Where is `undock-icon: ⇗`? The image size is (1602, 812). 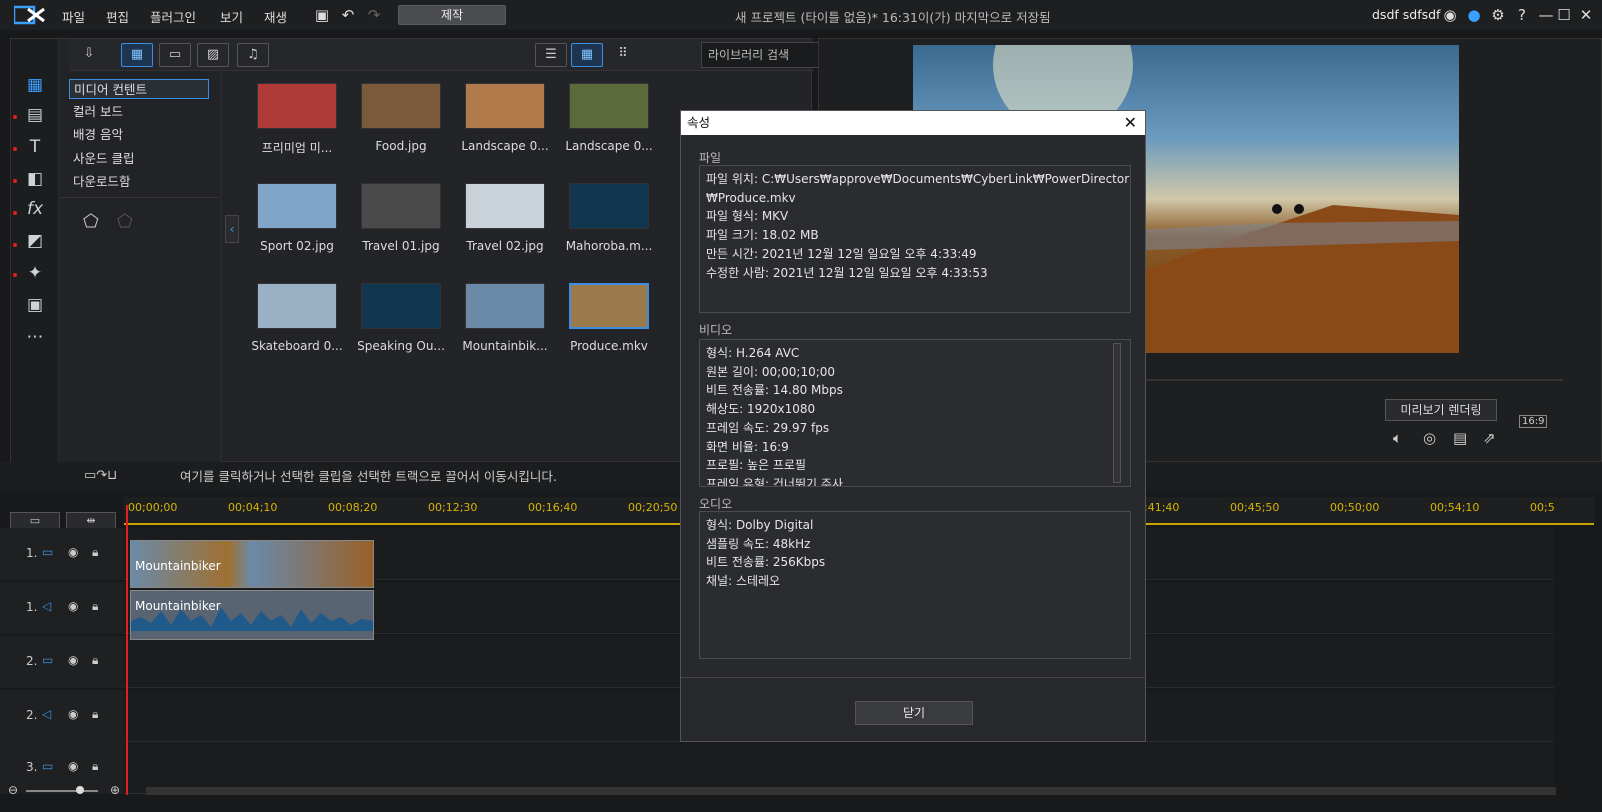
undock-icon: ⇗ is located at coordinates (1489, 438).